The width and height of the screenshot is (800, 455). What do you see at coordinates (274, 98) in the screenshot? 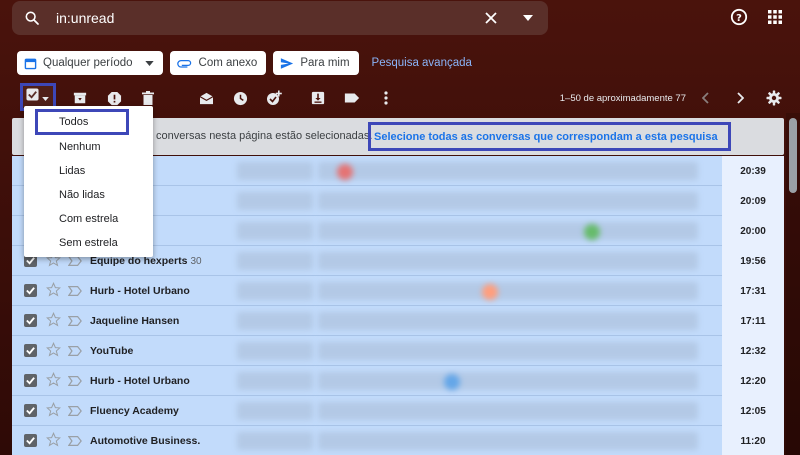
I see `add-to-tasks-icon` at bounding box center [274, 98].